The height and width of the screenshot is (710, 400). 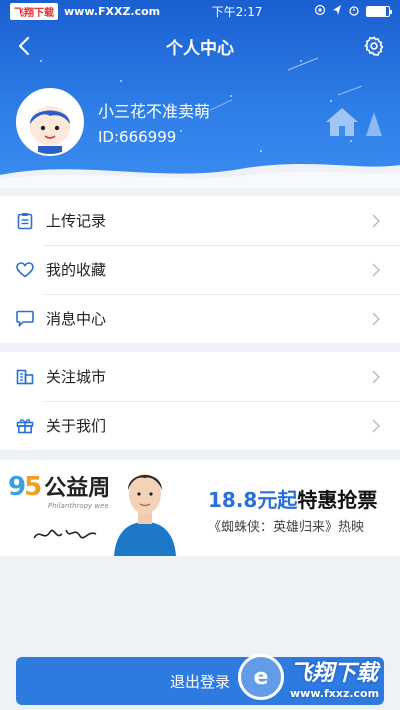 What do you see at coordinates (25, 426) in the screenshot?
I see `gift-icon` at bounding box center [25, 426].